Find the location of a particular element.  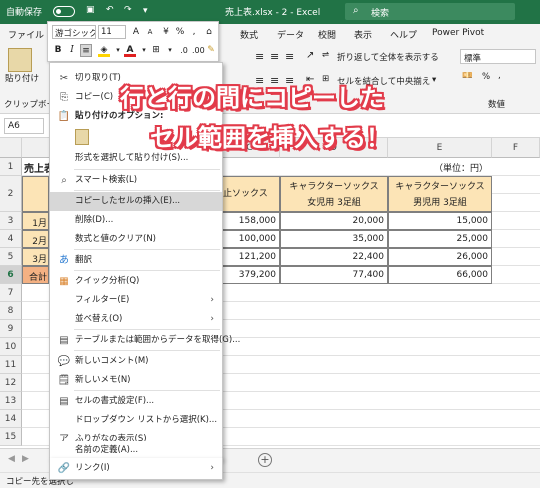

search-box: ⌕ 検索 is located at coordinates (430, 11).